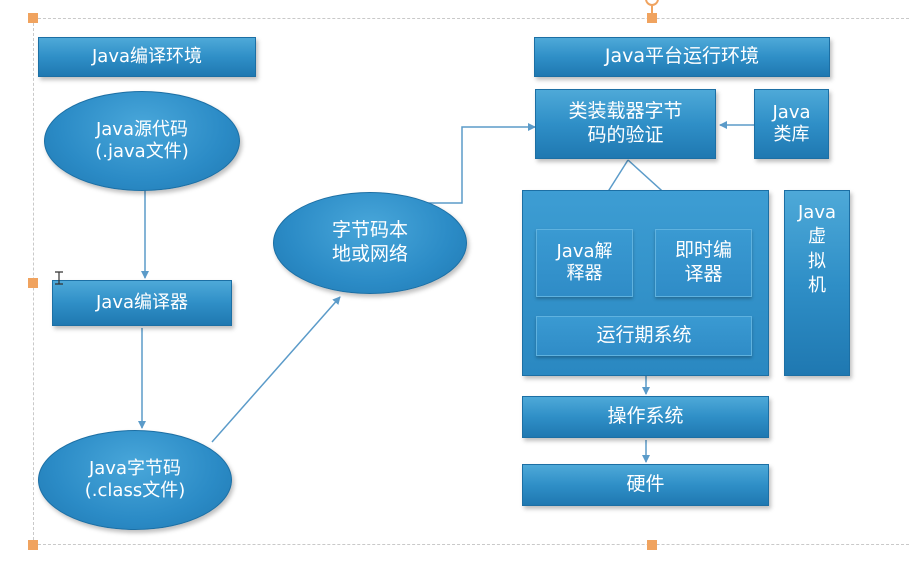 The height and width of the screenshot is (574, 909). I want to click on jit-compiler-label: 即时编 译器, so click(703, 262).